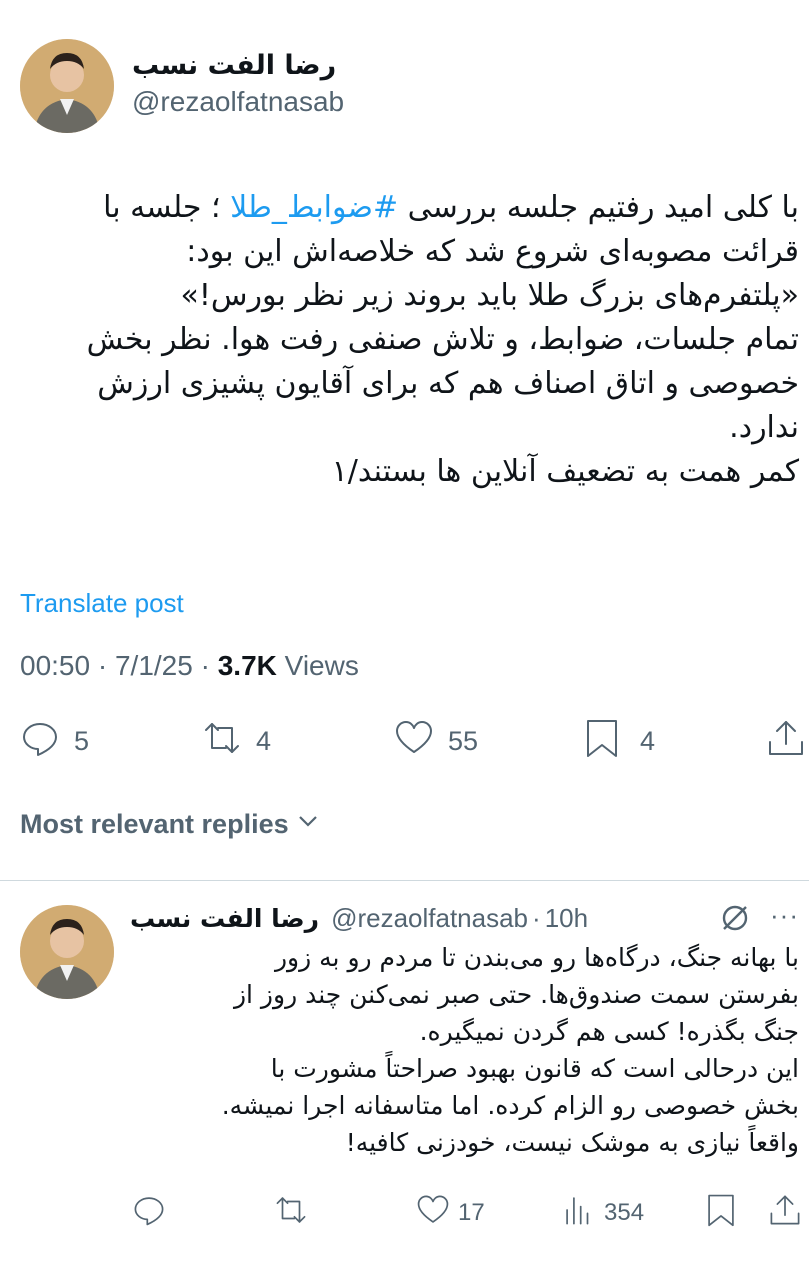 The width and height of the screenshot is (809, 1280). Describe the element at coordinates (572, 1142) in the screenshot. I see `reply-text-line: واقعاً نیازی به موشک نیست، خودزنی کافیه!` at that location.